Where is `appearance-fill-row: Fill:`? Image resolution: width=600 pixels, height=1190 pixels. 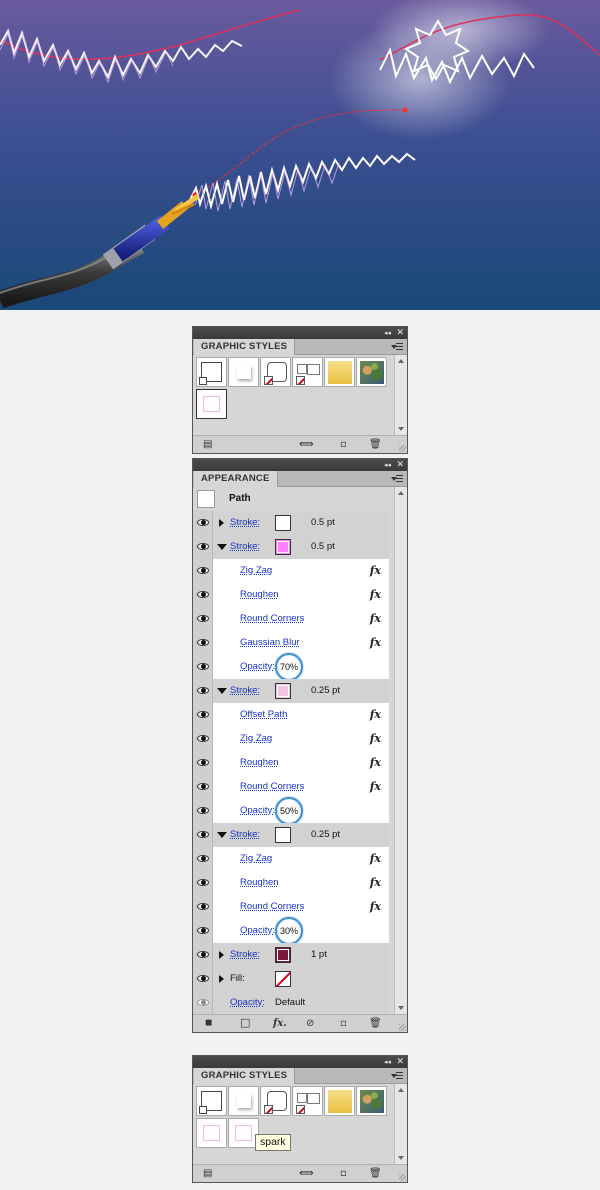 appearance-fill-row: Fill: is located at coordinates (291, 979).